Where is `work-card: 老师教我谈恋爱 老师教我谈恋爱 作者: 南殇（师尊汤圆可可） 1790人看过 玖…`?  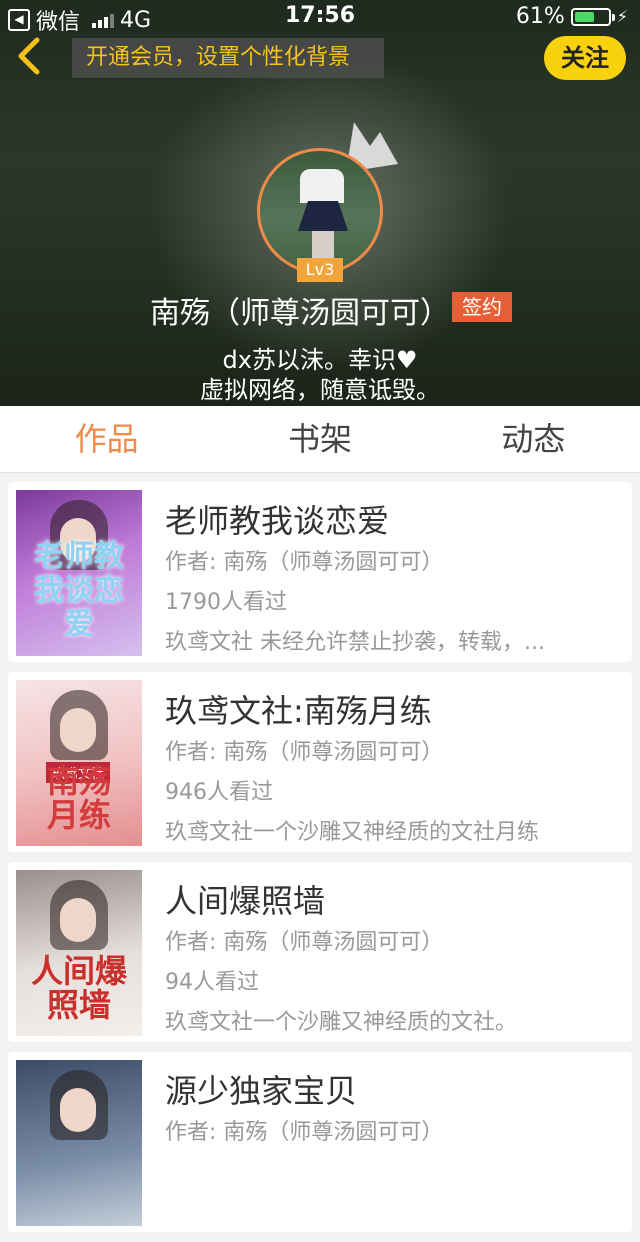 work-card: 老师教我谈恋爱 老师教我谈恋爱 作者: 南殇（师尊汤圆可可） 1790人看过 玖… is located at coordinates (320, 572).